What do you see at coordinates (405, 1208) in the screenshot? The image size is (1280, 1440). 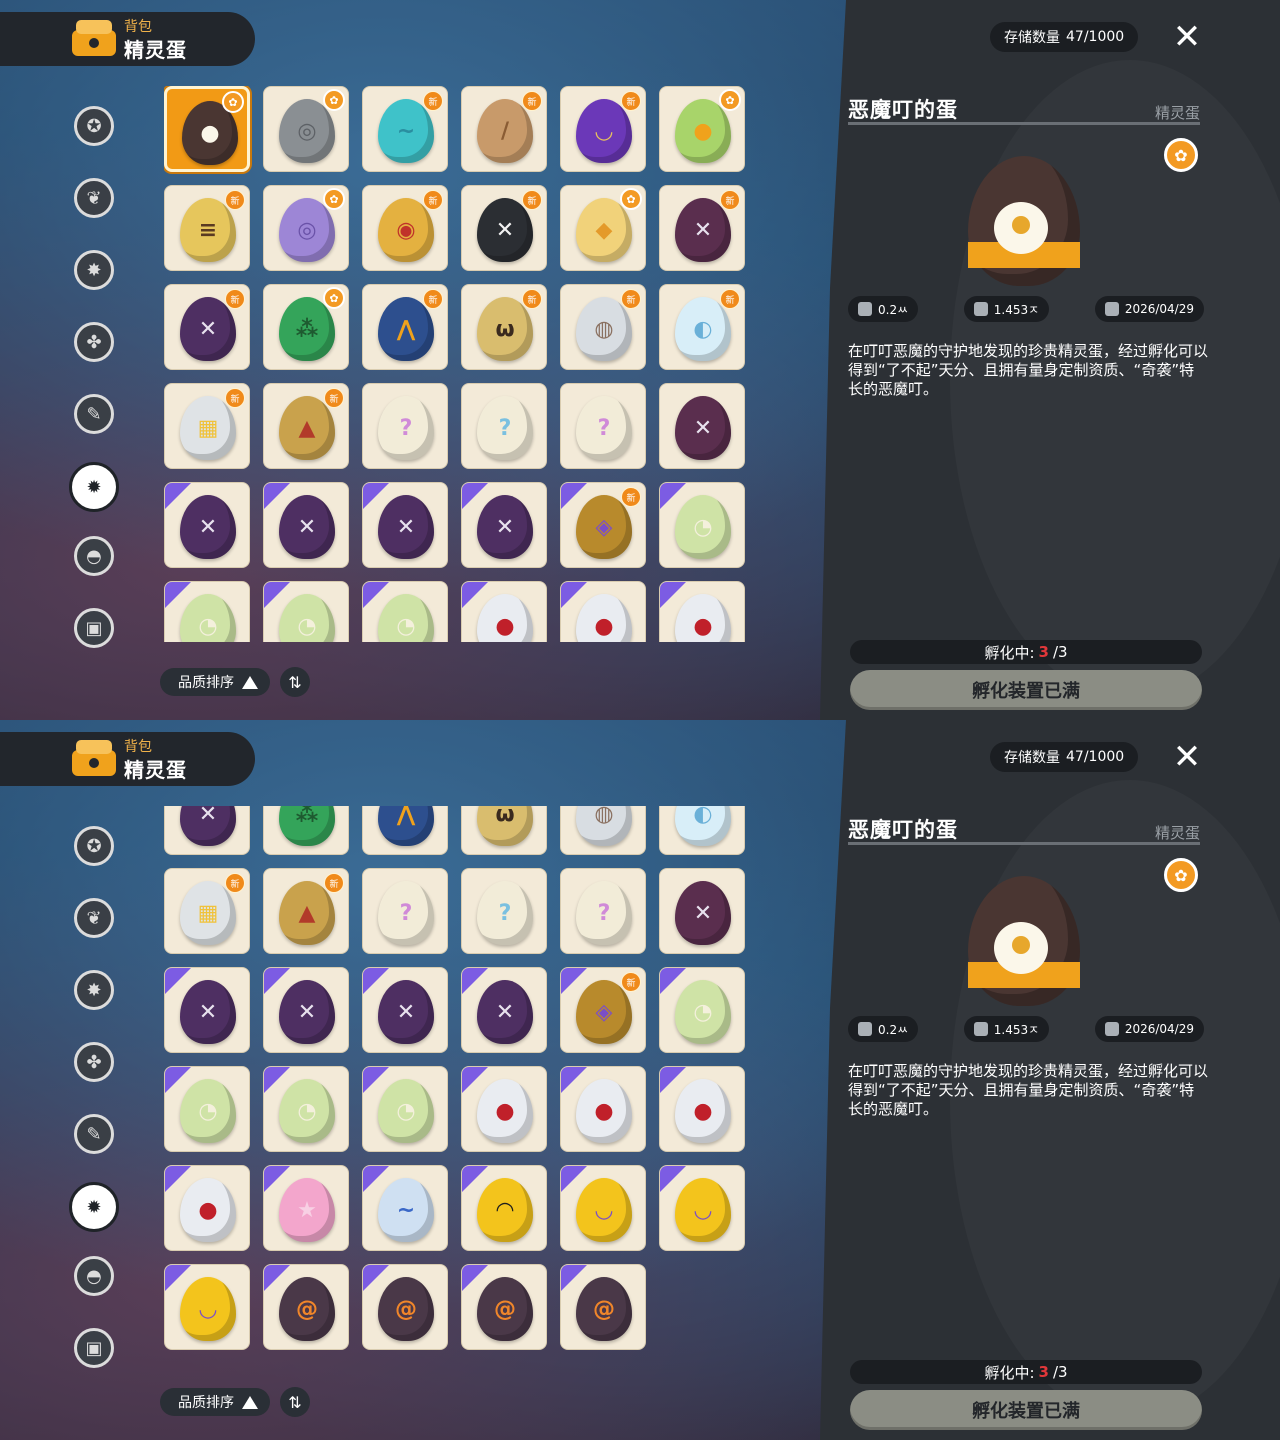 I see `egg-slot: ~` at bounding box center [405, 1208].